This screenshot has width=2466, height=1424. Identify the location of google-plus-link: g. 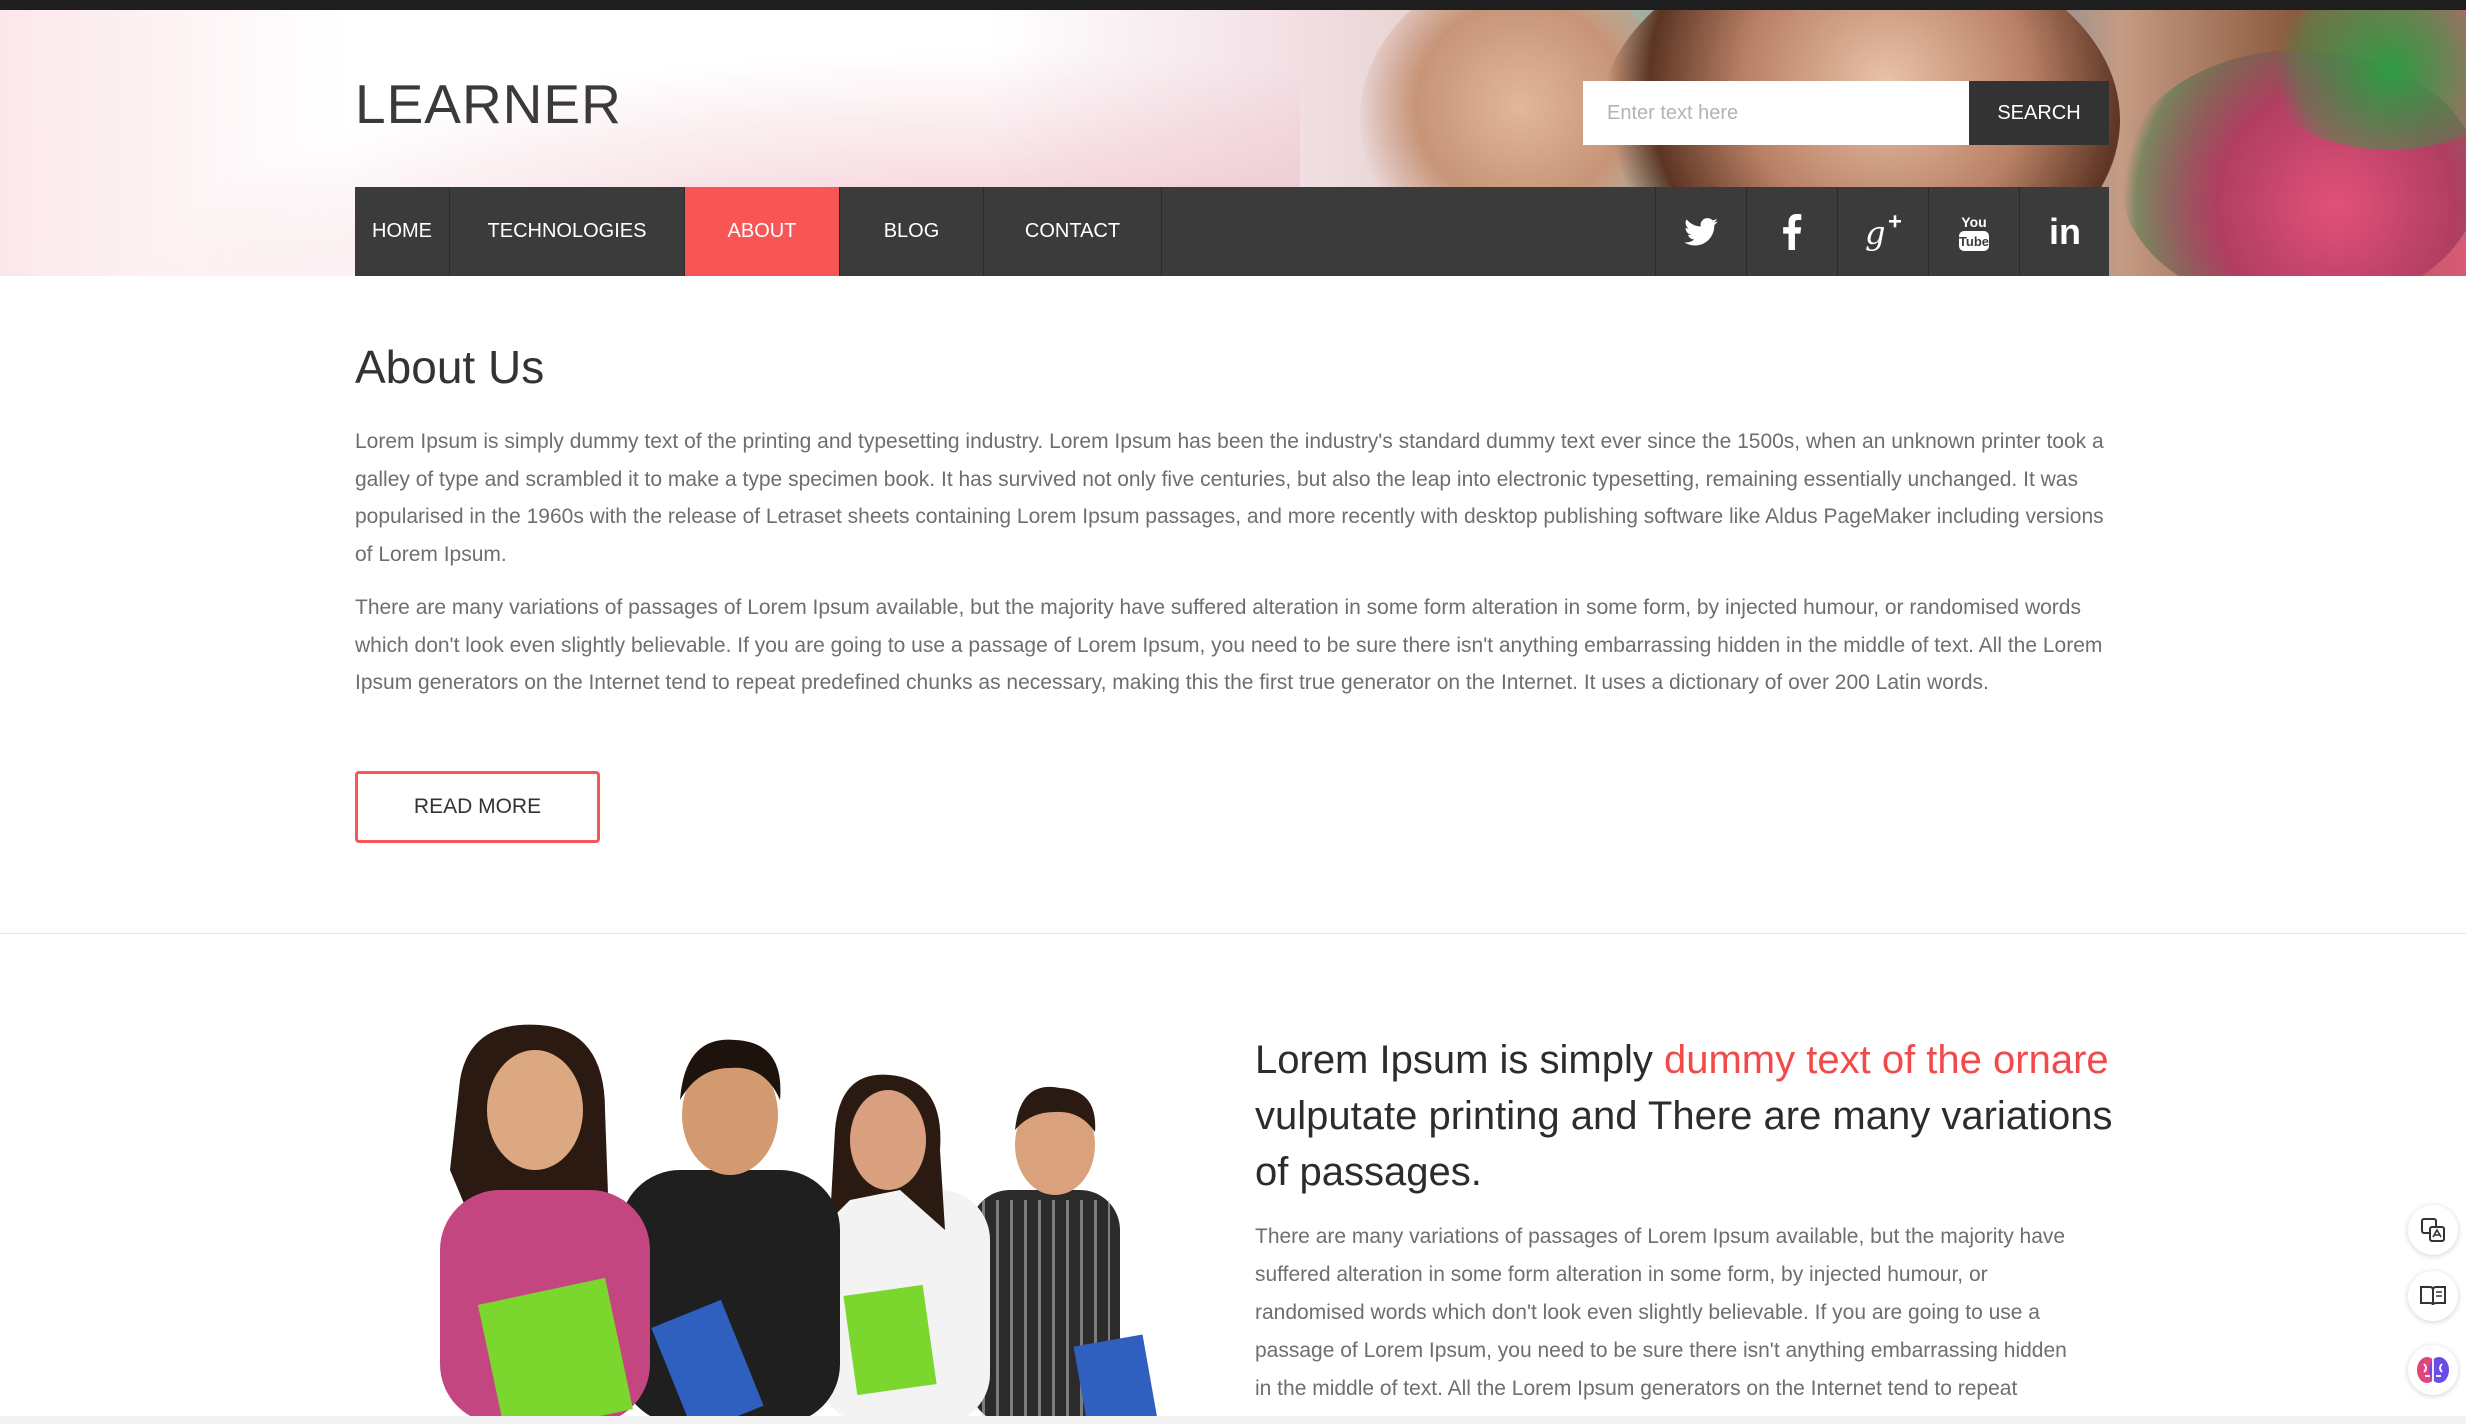
(1882, 231).